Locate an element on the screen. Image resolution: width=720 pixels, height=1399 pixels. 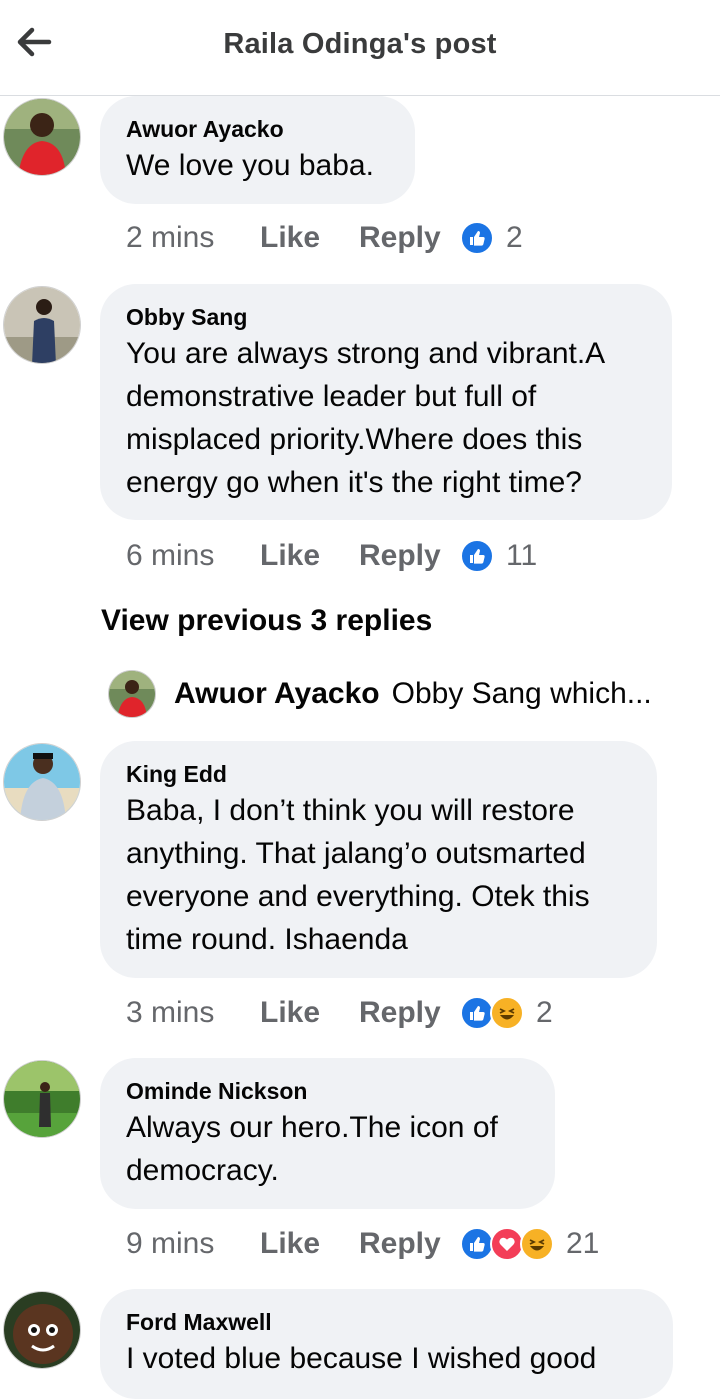
comment-meta: 6 mins Like Reply 11 is located at coordinates (331, 556).